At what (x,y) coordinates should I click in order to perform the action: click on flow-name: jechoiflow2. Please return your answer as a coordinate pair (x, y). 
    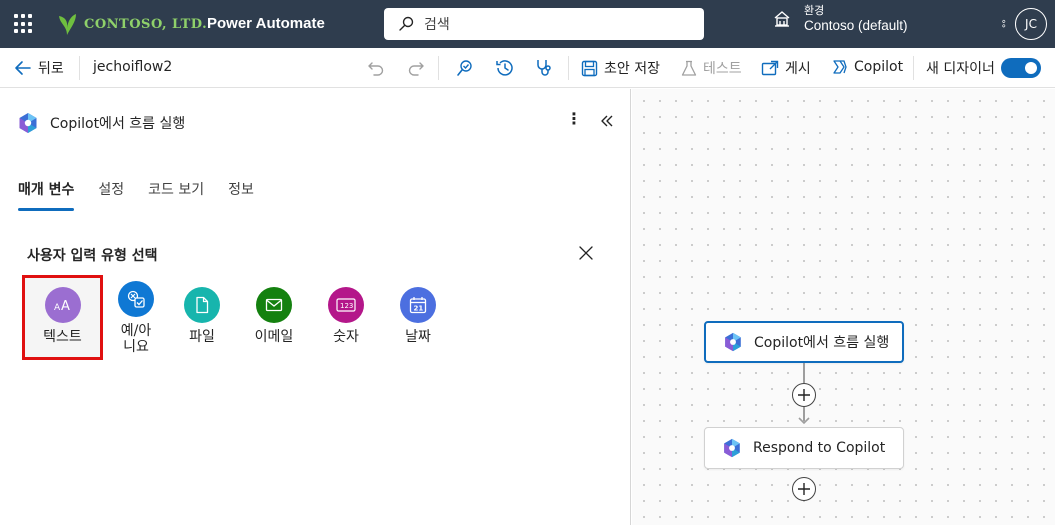
    Looking at the image, I should click on (132, 67).